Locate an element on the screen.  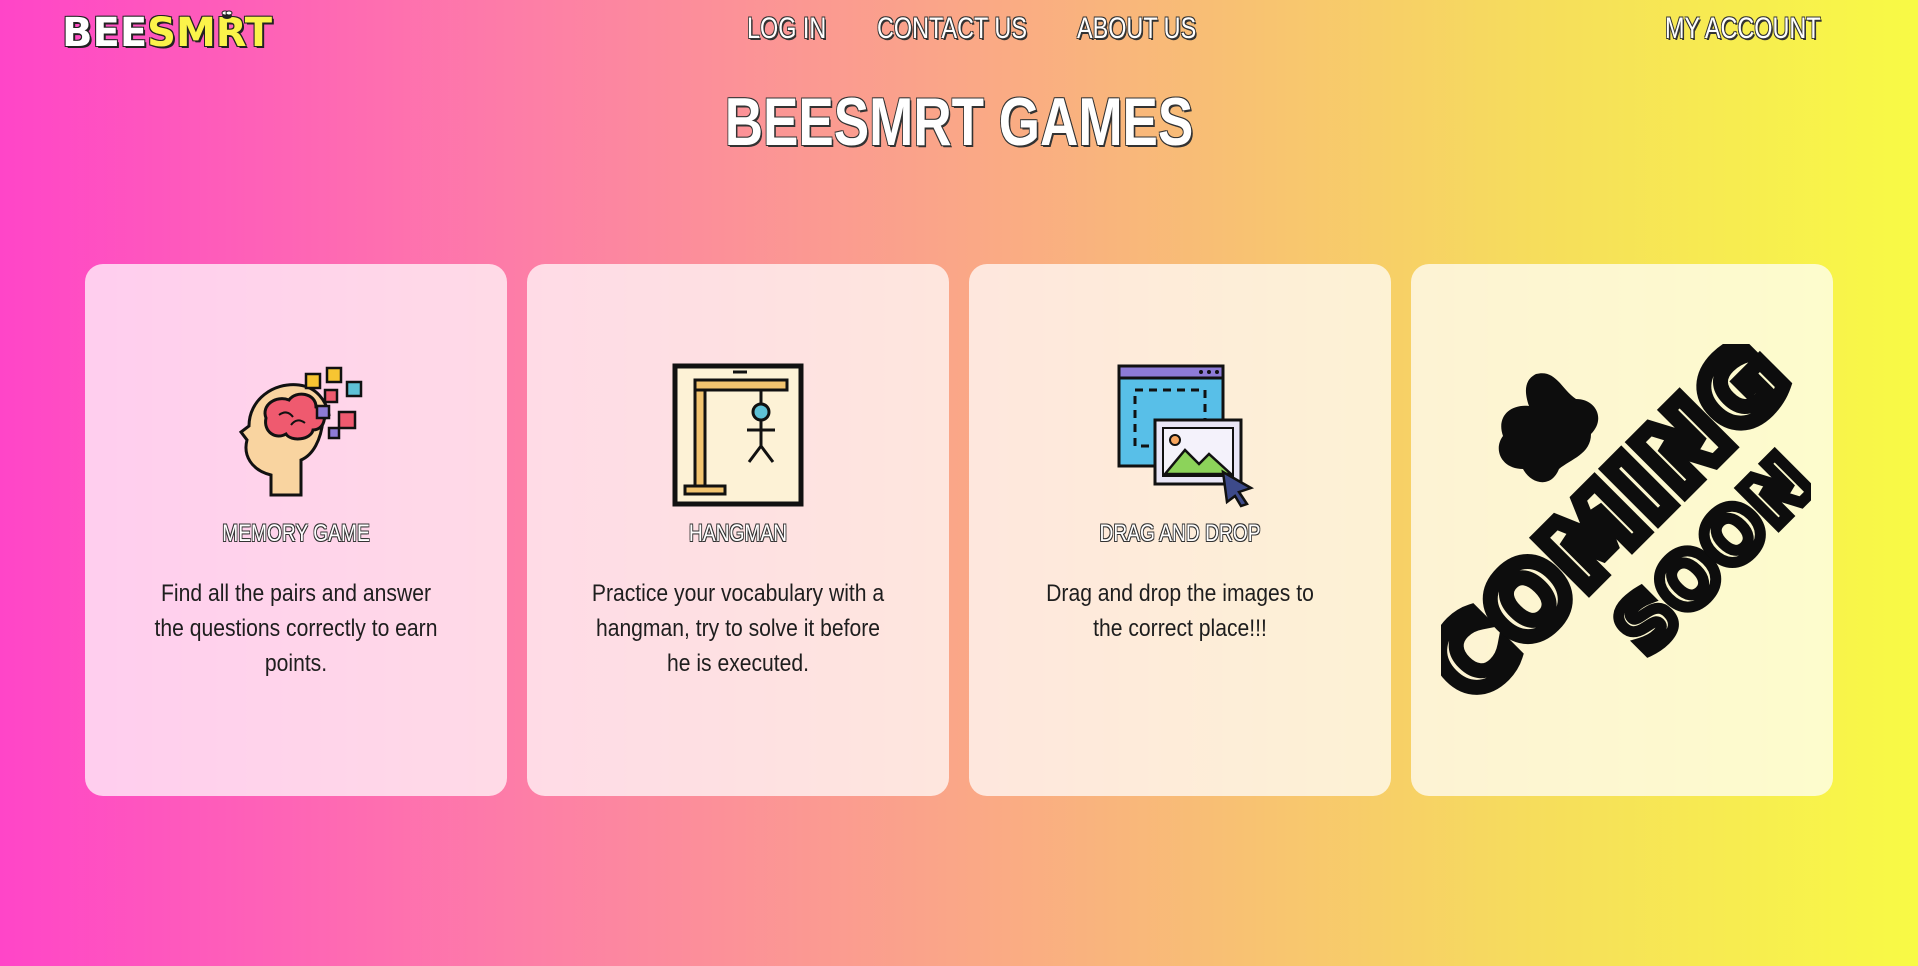
bee-icon is located at coordinates (227, 14).